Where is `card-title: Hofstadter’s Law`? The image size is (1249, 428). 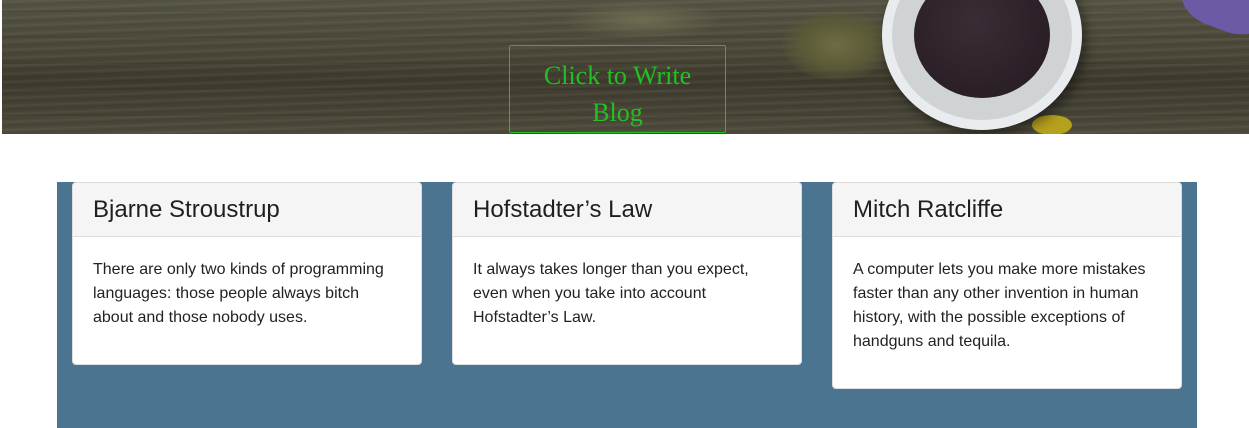 card-title: Hofstadter’s Law is located at coordinates (627, 210).